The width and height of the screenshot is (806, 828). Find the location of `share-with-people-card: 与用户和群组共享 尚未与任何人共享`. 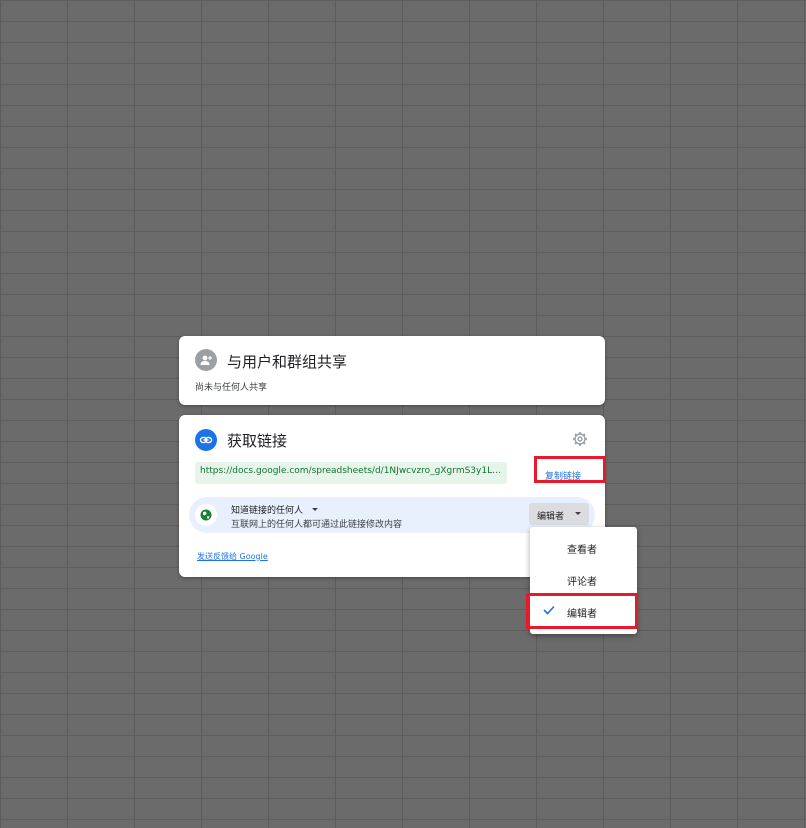

share-with-people-card: 与用户和群组共享 尚未与任何人共享 is located at coordinates (392, 370).